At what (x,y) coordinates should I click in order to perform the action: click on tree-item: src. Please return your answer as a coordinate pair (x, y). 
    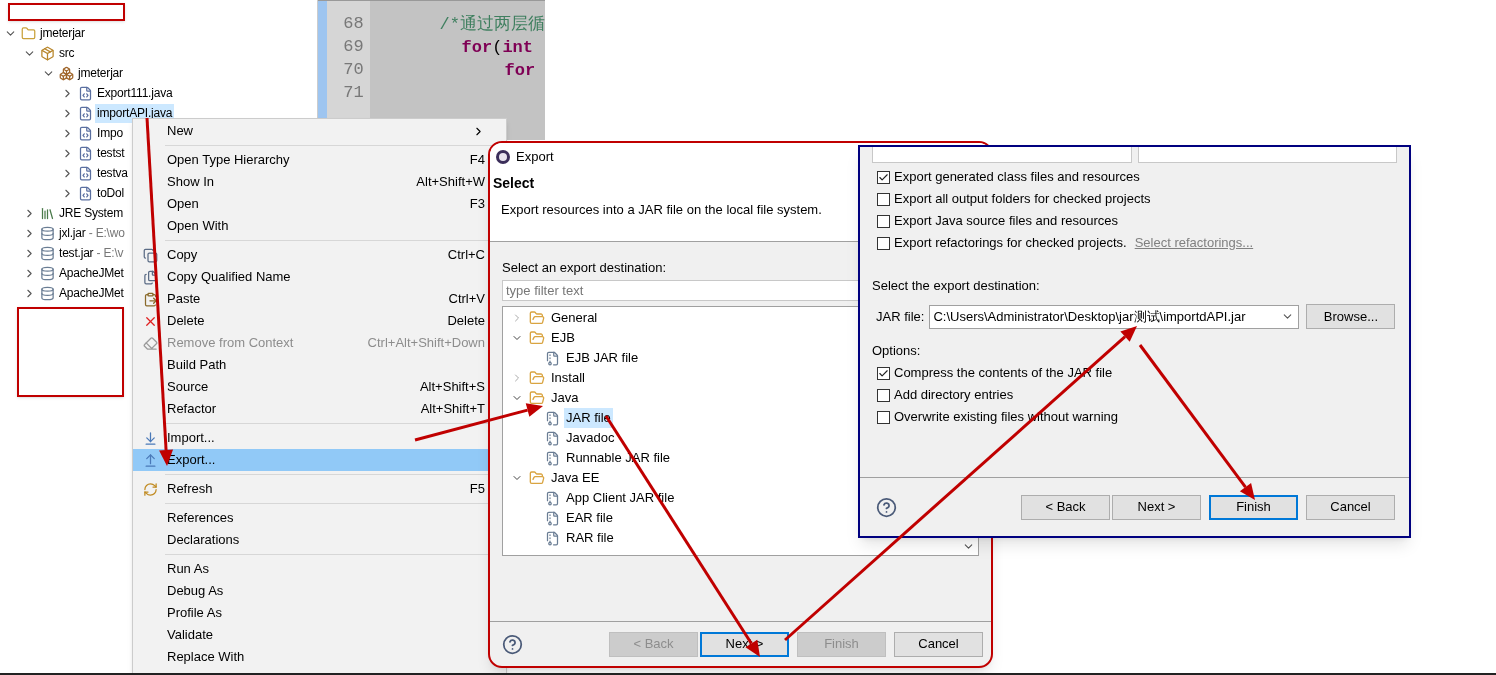
    Looking at the image, I should click on (67, 53).